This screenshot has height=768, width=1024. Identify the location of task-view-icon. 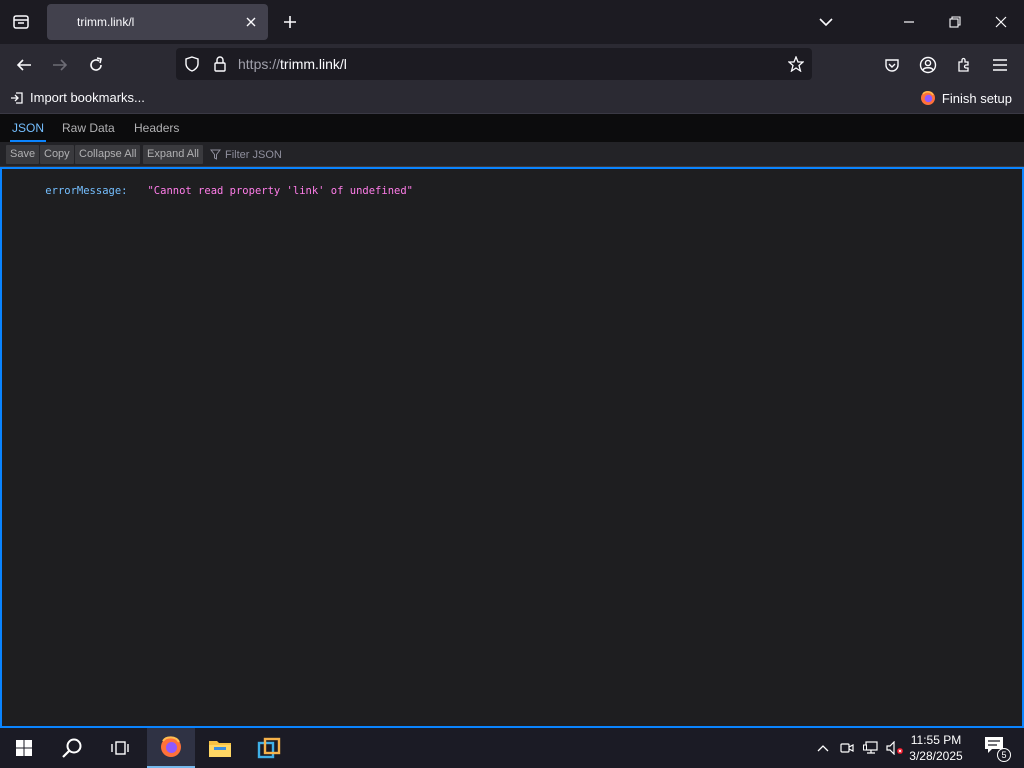
(120, 748).